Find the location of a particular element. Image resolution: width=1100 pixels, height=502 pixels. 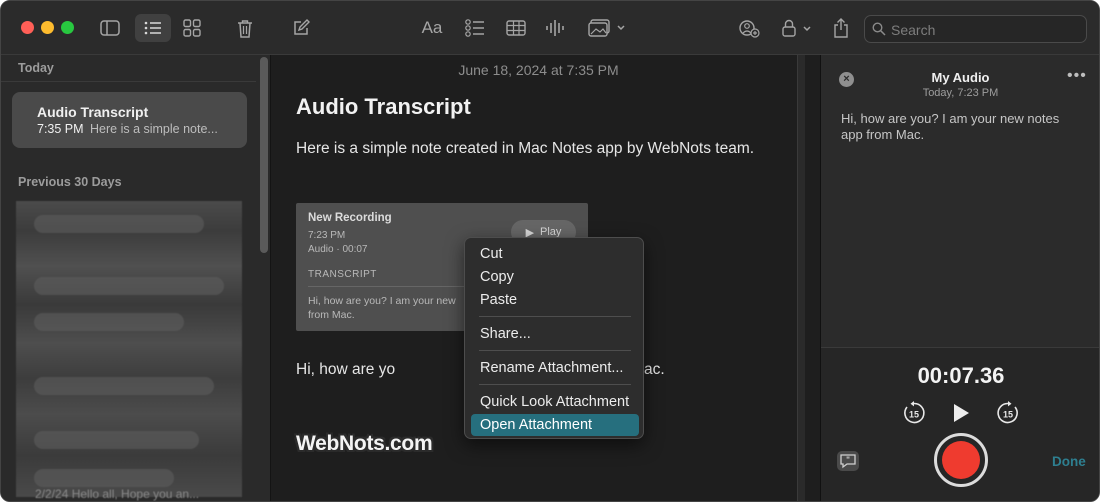

zoom-window-button is located at coordinates (67, 27).